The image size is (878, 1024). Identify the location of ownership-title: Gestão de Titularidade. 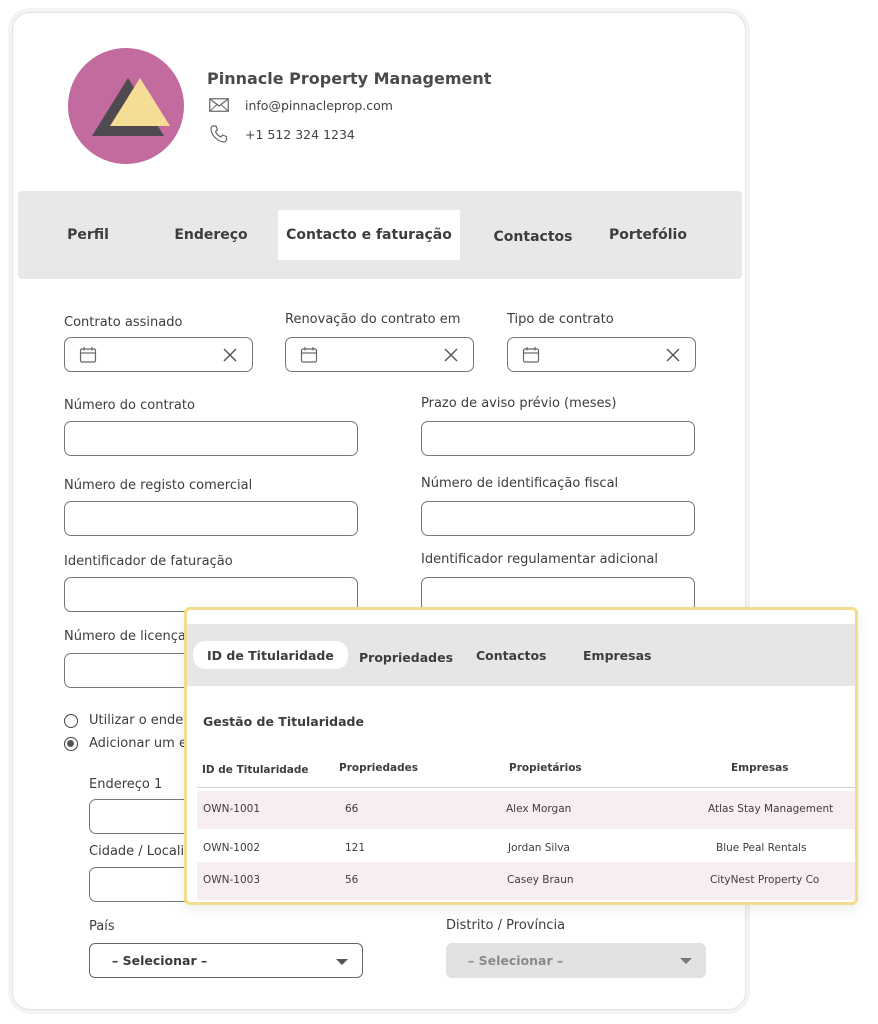
(283, 721).